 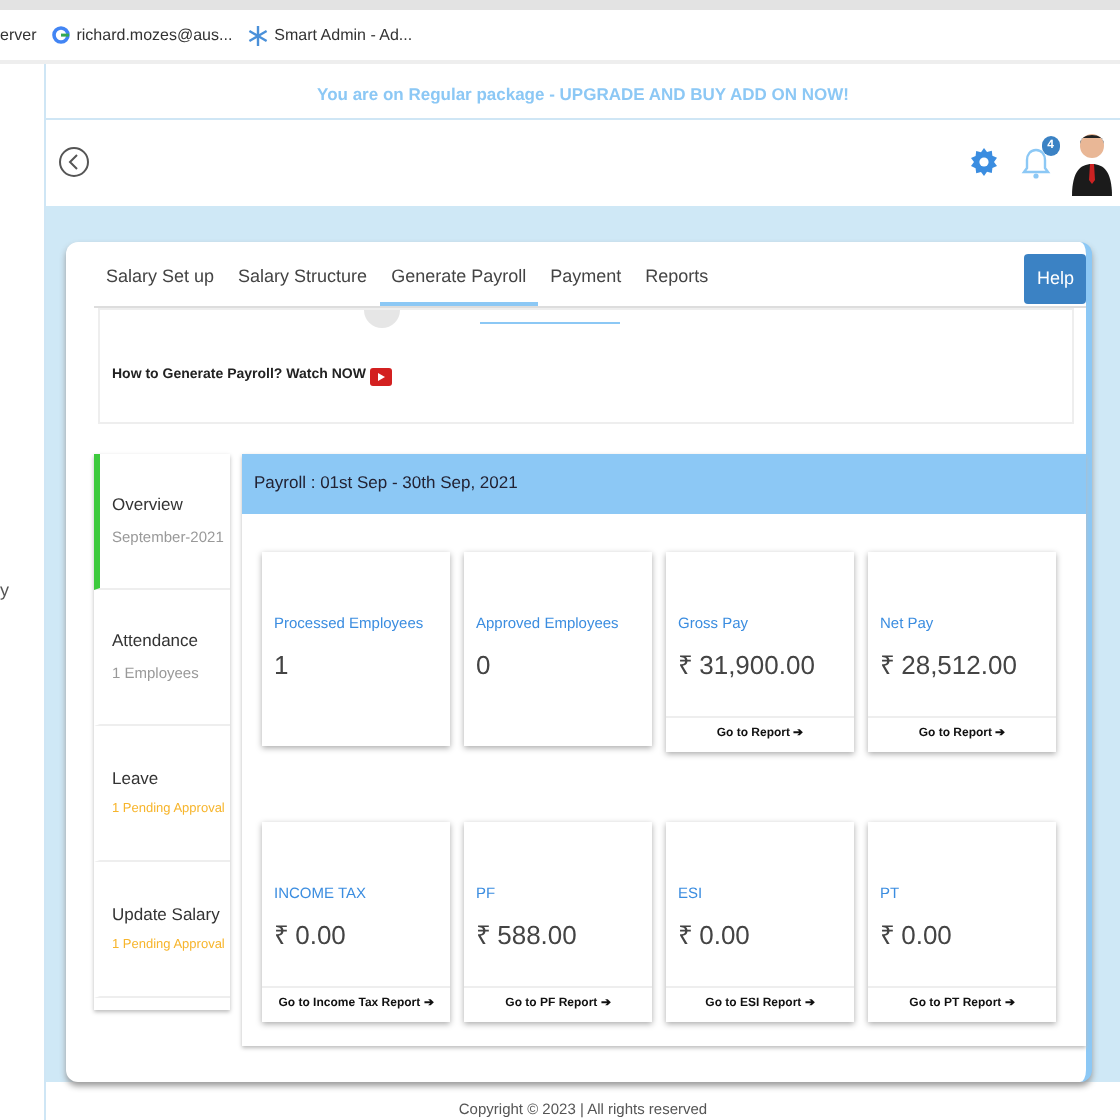 I want to click on tab: Salary Structure, so click(x=303, y=278).